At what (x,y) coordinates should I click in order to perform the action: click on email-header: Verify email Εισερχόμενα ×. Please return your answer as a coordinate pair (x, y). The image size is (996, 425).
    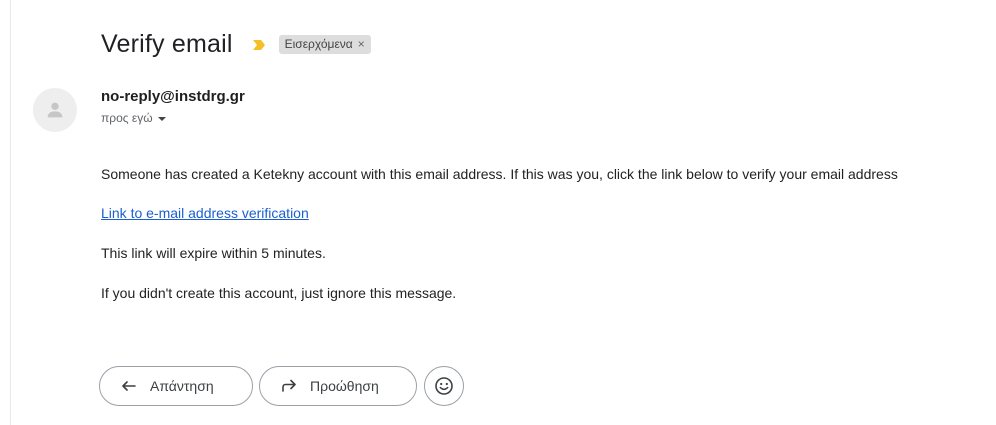
    Looking at the image, I should click on (236, 44).